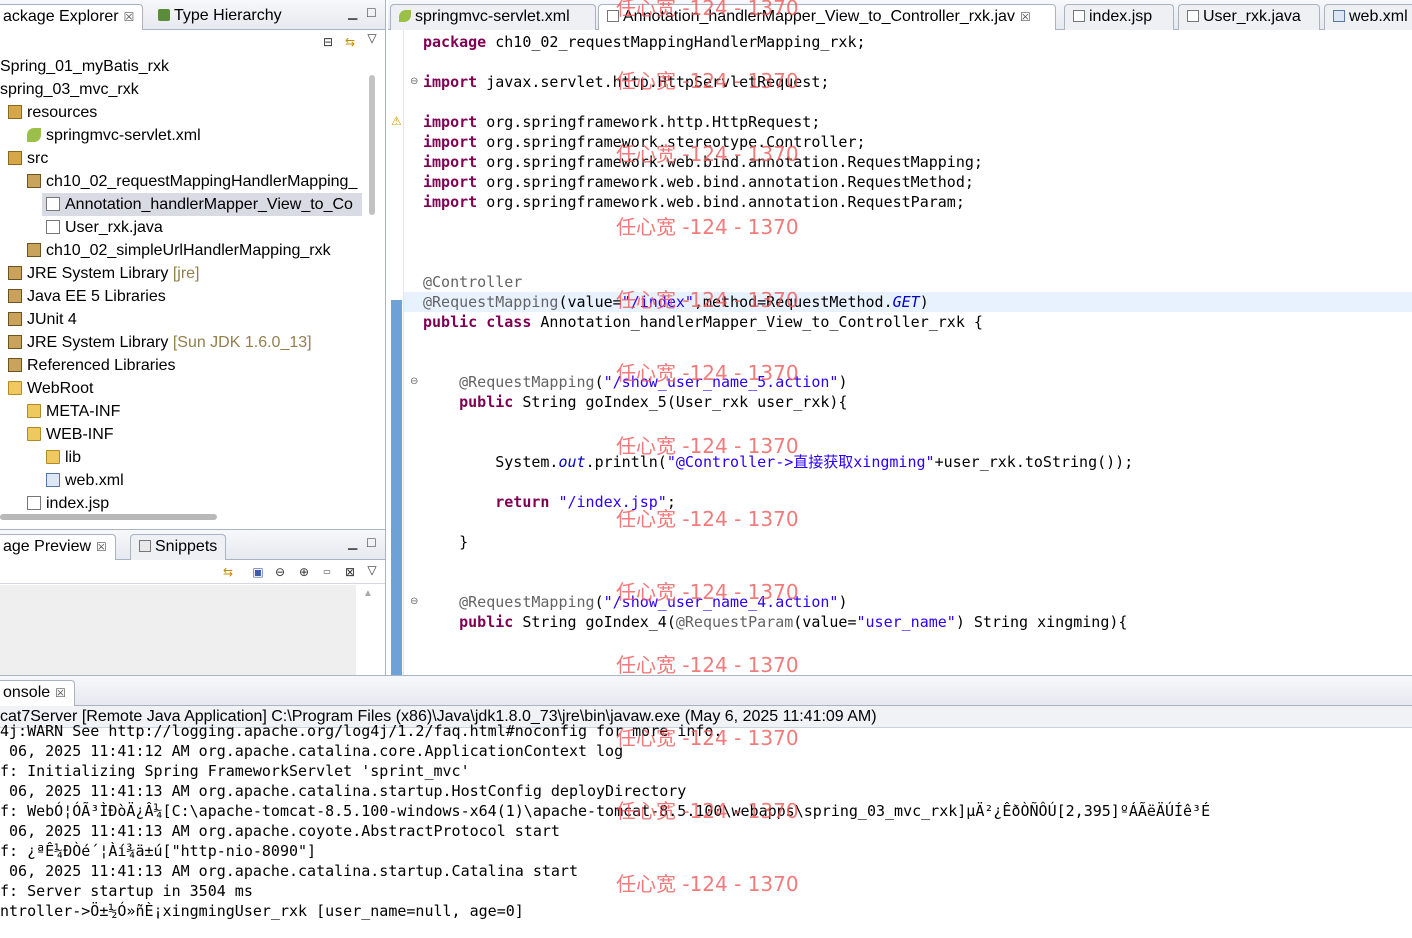 The width and height of the screenshot is (1412, 938). Describe the element at coordinates (328, 42) in the screenshot. I see `collapse-all-icon: ⊟` at that location.